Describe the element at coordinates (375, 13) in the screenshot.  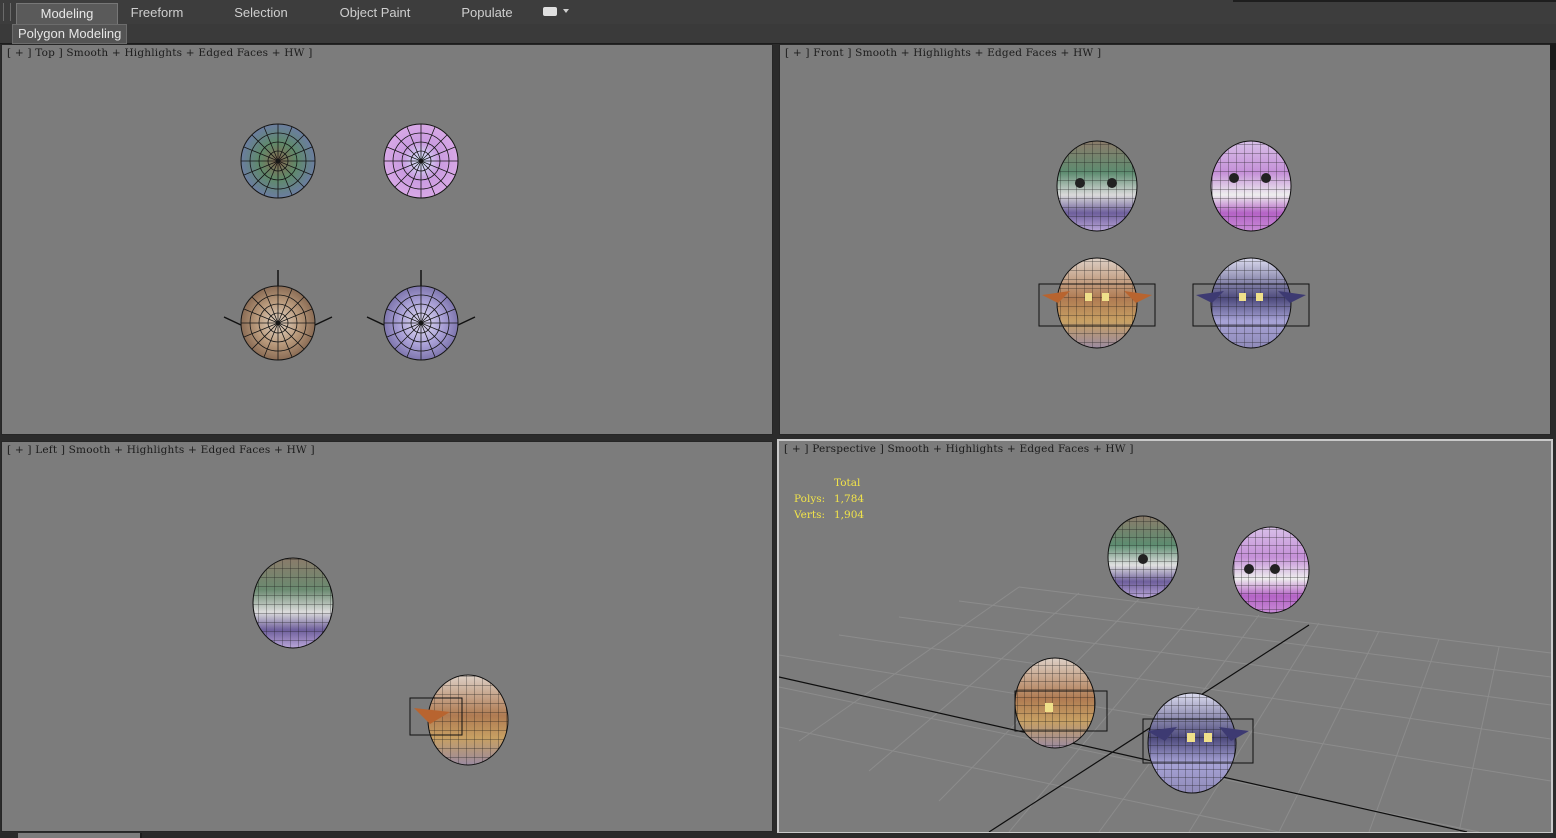
I see `tab-object-paint: Object Paint` at that location.